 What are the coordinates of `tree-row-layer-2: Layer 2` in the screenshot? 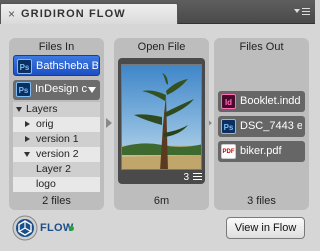 It's located at (56, 169).